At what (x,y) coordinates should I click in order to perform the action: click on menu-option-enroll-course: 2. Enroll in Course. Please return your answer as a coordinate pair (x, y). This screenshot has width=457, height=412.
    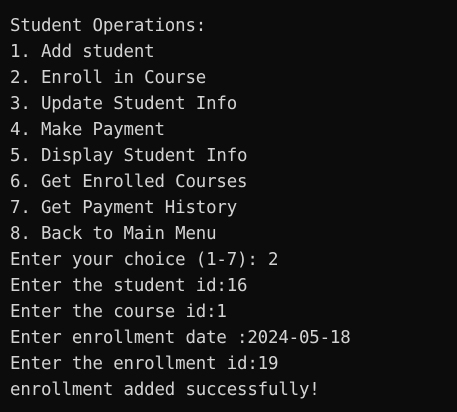
    Looking at the image, I should click on (108, 78).